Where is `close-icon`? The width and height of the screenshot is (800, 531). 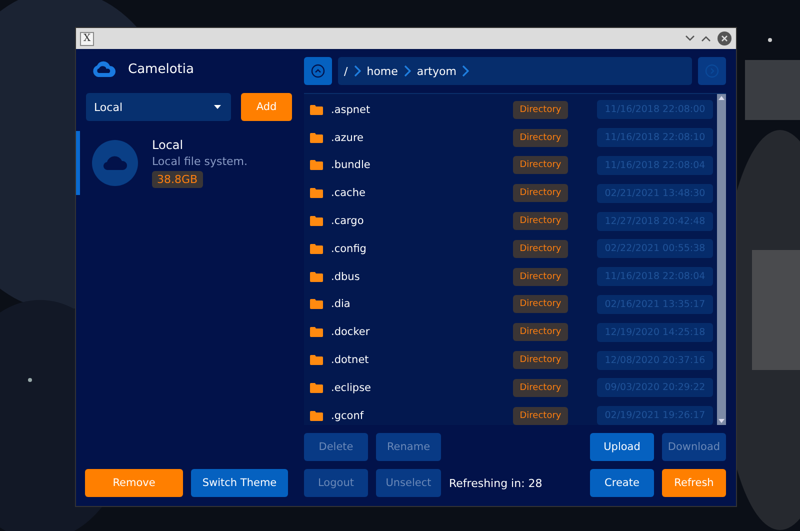
close-icon is located at coordinates (724, 38).